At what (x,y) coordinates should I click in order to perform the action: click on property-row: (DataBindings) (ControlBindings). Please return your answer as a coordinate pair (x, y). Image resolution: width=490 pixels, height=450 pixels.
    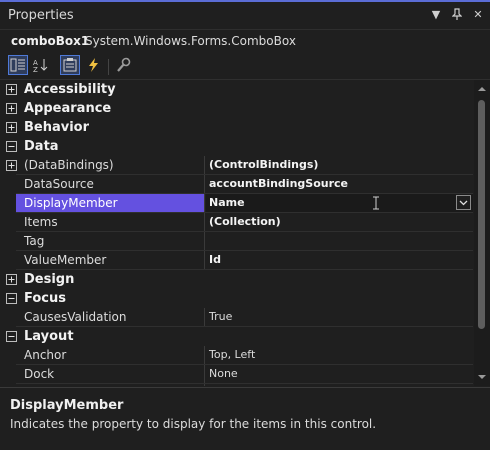
    Looking at the image, I should click on (236, 165).